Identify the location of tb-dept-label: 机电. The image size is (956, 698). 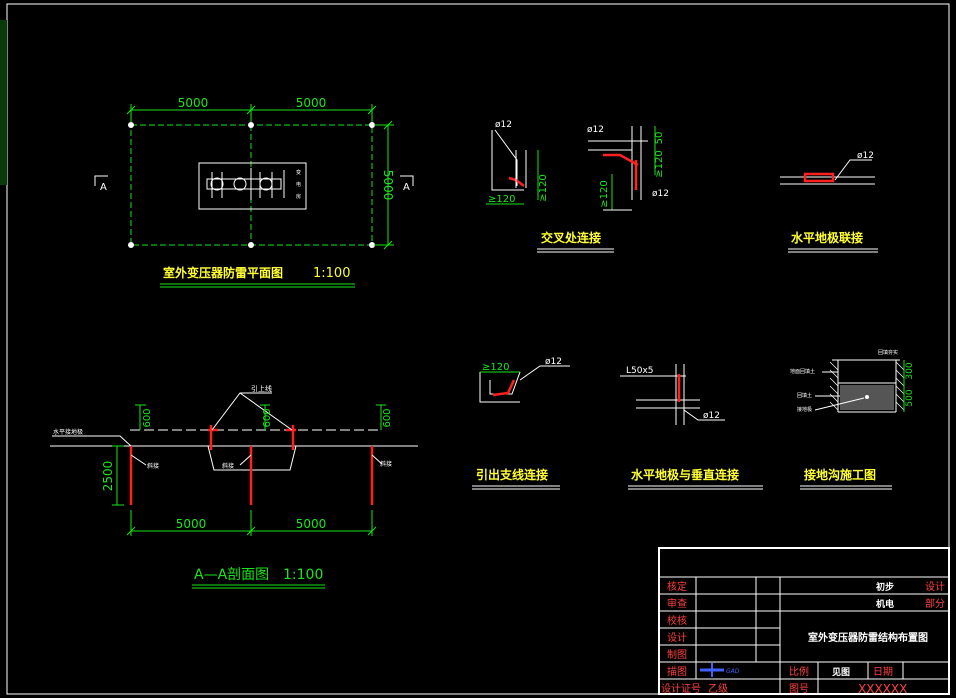
(885, 604).